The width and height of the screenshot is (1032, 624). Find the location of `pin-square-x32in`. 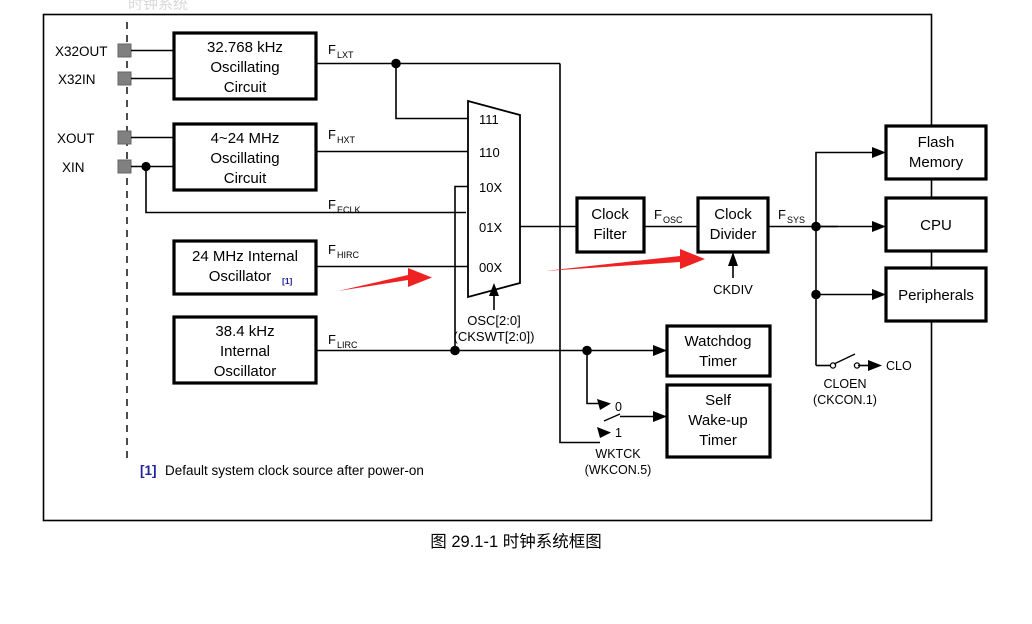

pin-square-x32in is located at coordinates (124, 78).